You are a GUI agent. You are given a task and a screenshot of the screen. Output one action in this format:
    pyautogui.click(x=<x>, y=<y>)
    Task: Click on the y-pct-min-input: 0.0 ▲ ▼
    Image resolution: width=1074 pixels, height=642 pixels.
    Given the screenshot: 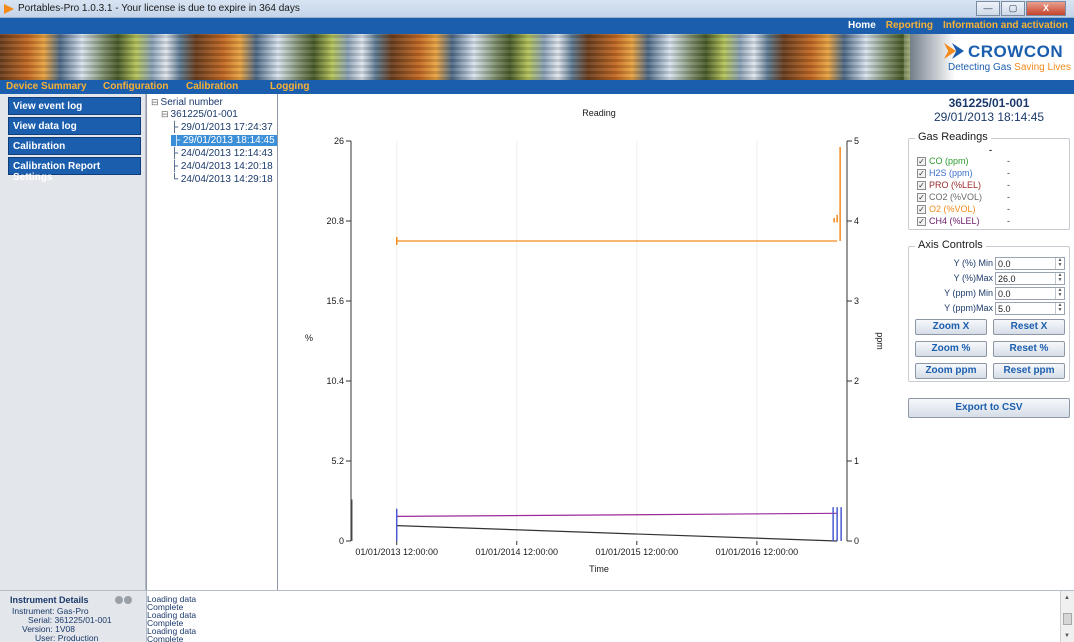 What is the action you would take?
    pyautogui.click(x=1030, y=263)
    